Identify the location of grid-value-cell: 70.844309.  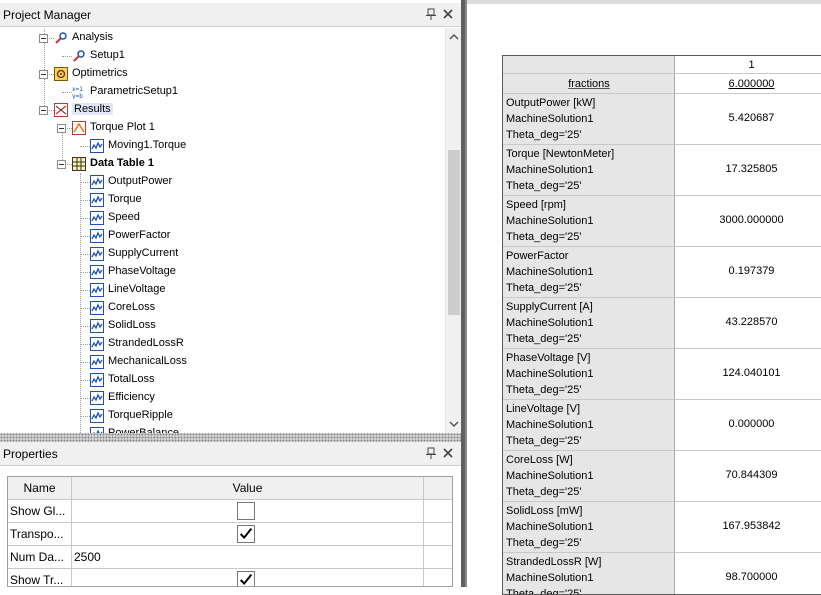
(748, 476).